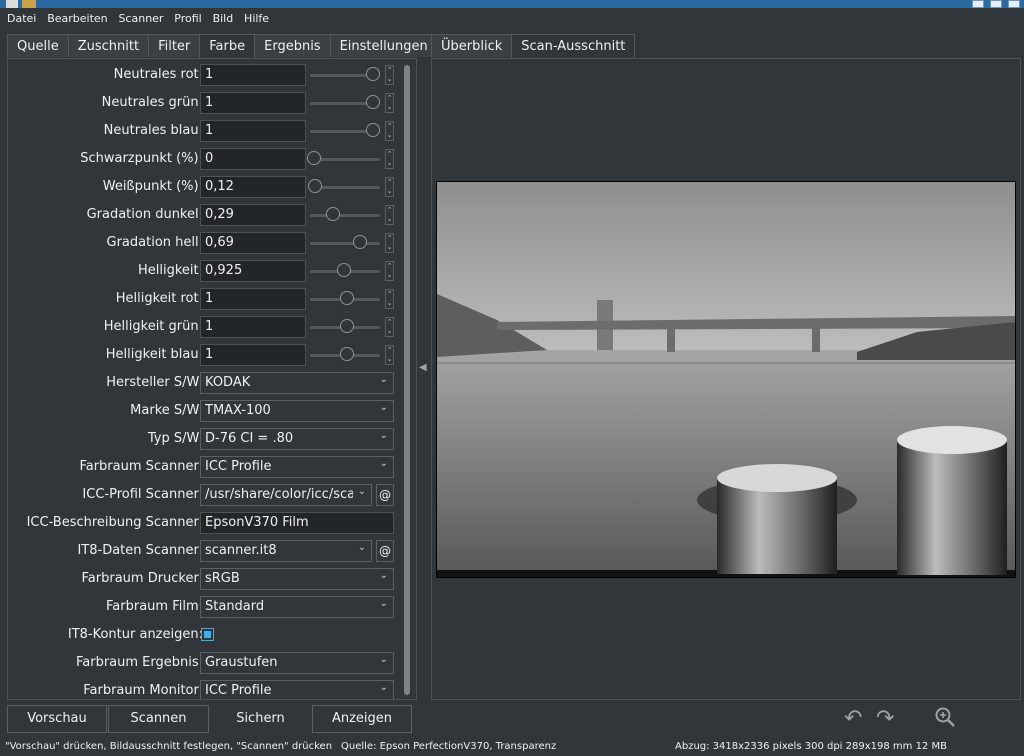 The image size is (1024, 756). Describe the element at coordinates (362, 719) in the screenshot. I see `show-button: Anzeigen` at that location.